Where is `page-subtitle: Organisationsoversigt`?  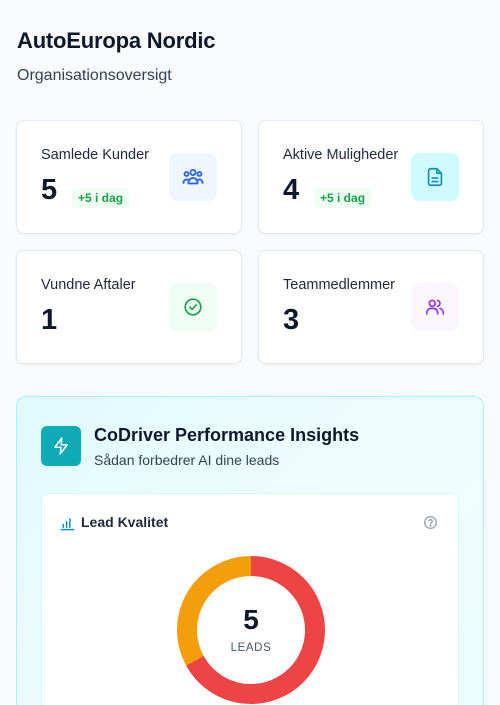 page-subtitle: Organisationsoversigt is located at coordinates (94, 75).